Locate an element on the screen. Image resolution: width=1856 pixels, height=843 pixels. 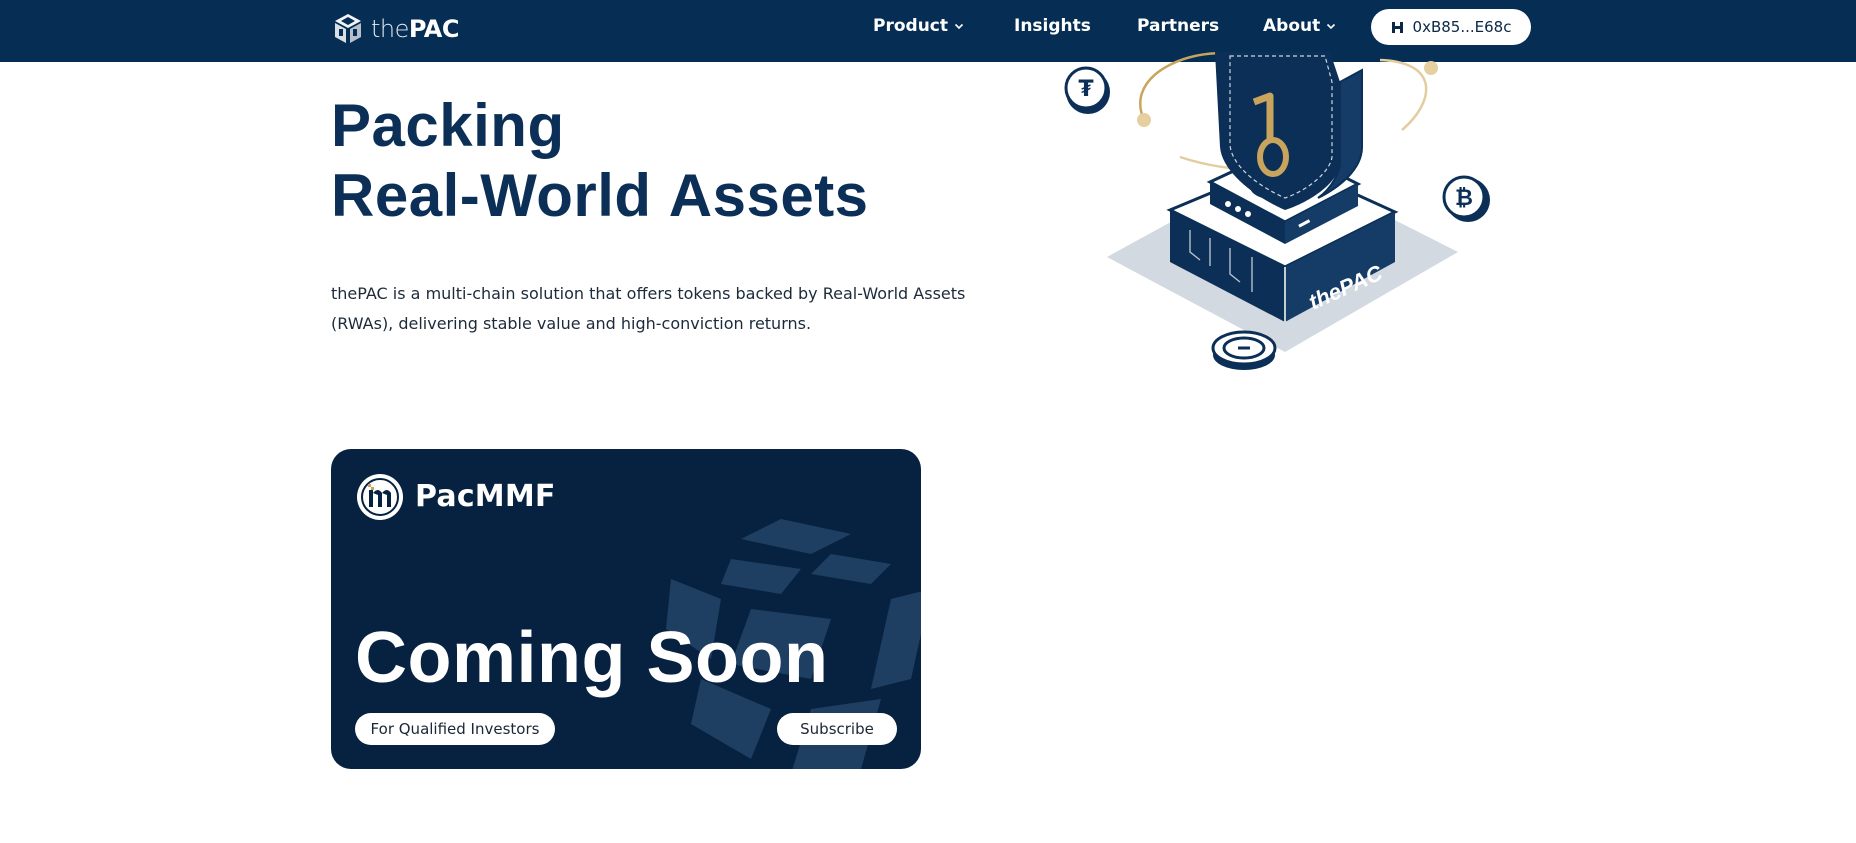
hero-title-line2: Real-World Assets is located at coordinates (601, 195).